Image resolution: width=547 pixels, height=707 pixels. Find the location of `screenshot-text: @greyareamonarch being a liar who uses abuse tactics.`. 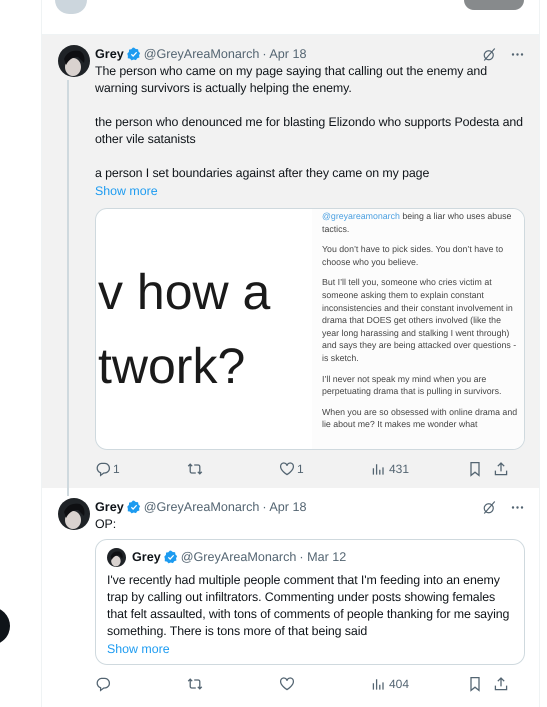

screenshot-text: @greyareamonarch being a liar who uses abuse tactics. is located at coordinates (417, 223).